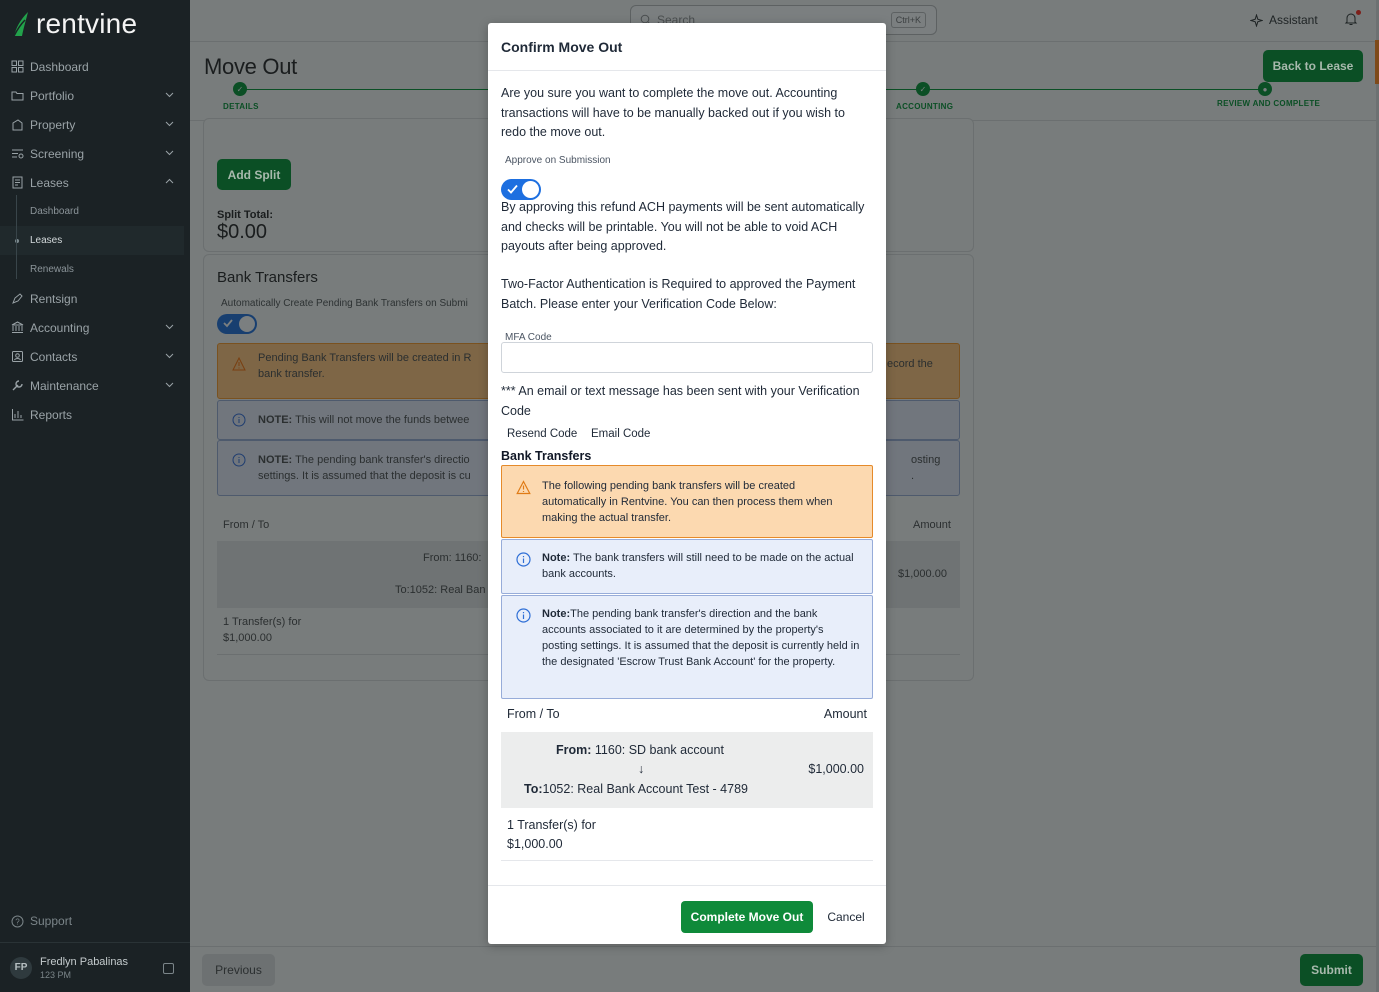 This screenshot has width=1379, height=992. I want to click on user-info: Fredlyn Pabalinas 123 PM, so click(84, 968).